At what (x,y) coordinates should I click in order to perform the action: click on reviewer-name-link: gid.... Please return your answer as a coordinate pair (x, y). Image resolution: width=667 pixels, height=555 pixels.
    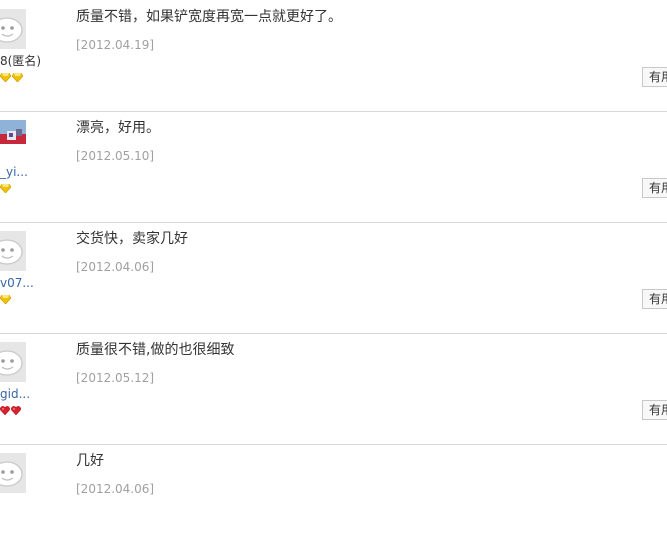
    Looking at the image, I should click on (30, 394).